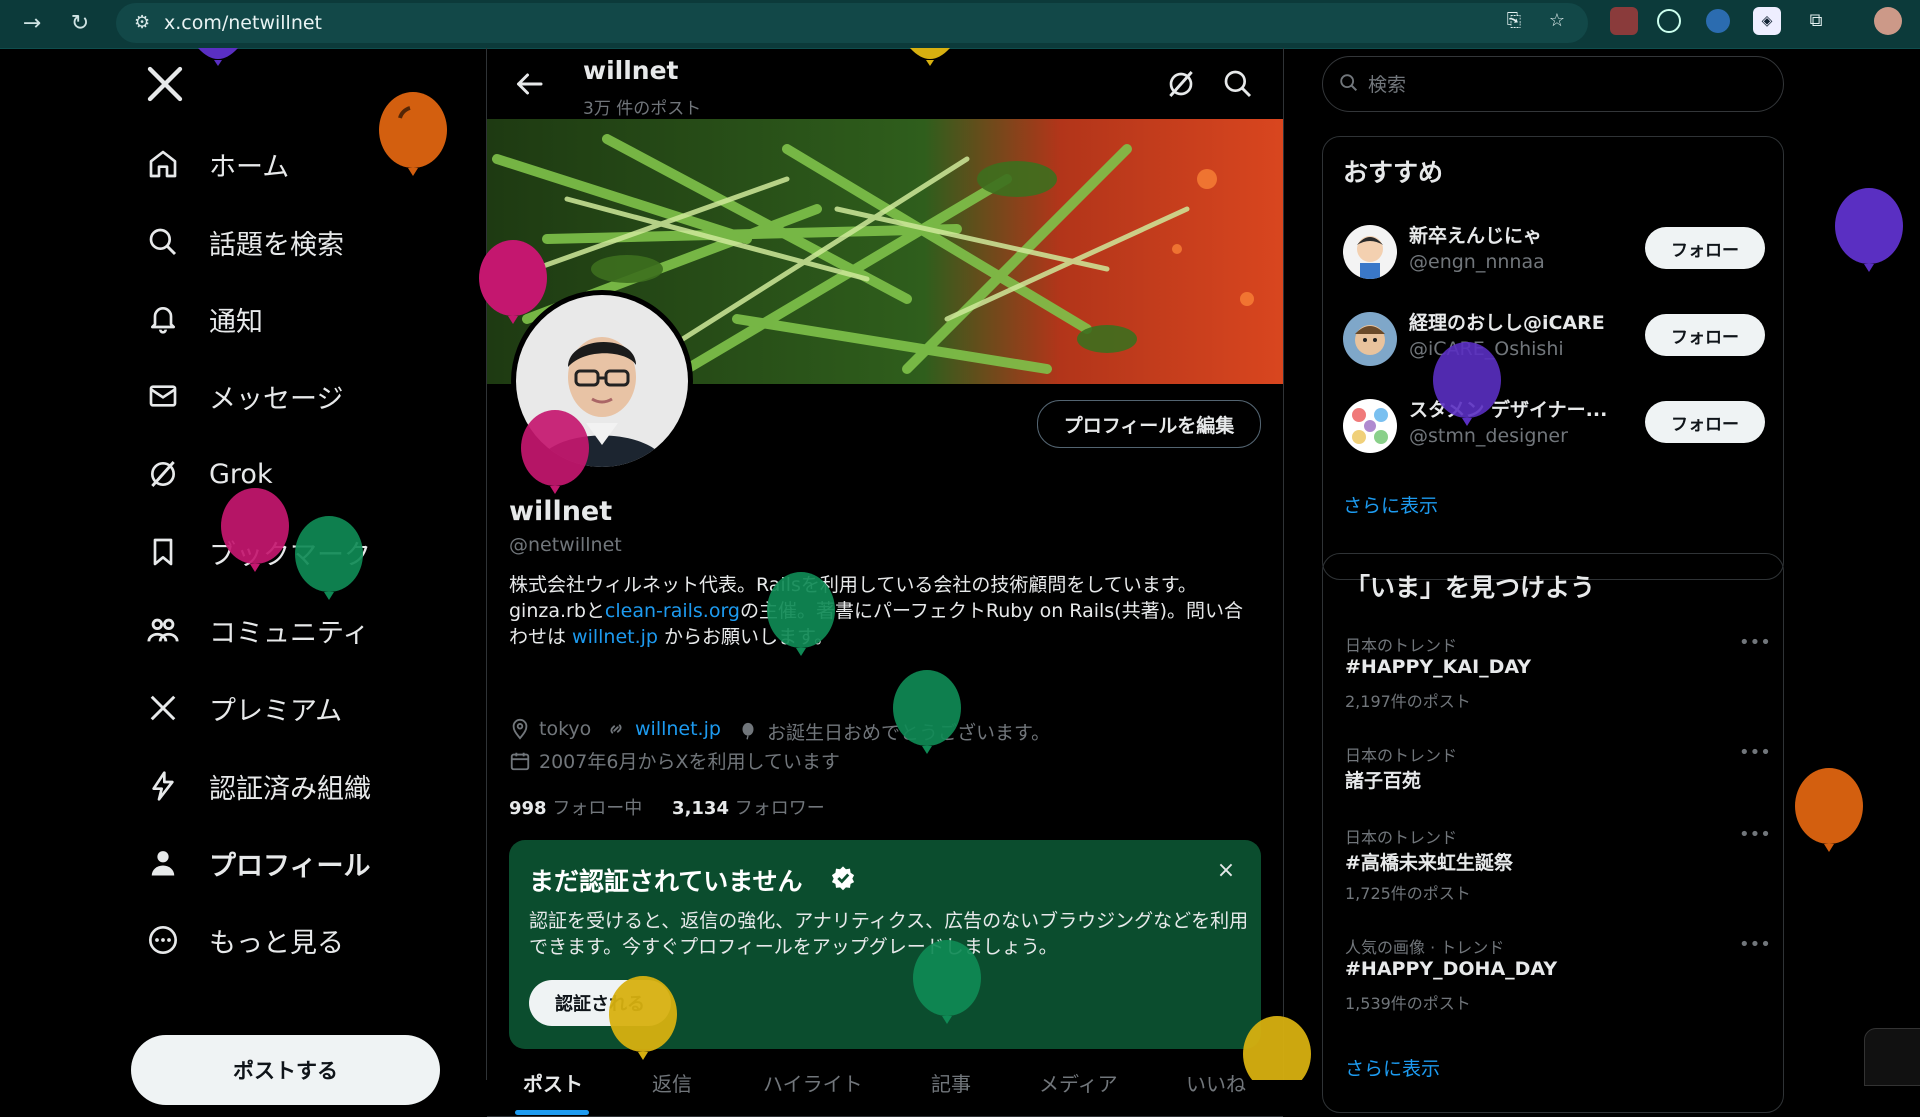  I want to click on profile-location: tokyo, so click(550, 729).